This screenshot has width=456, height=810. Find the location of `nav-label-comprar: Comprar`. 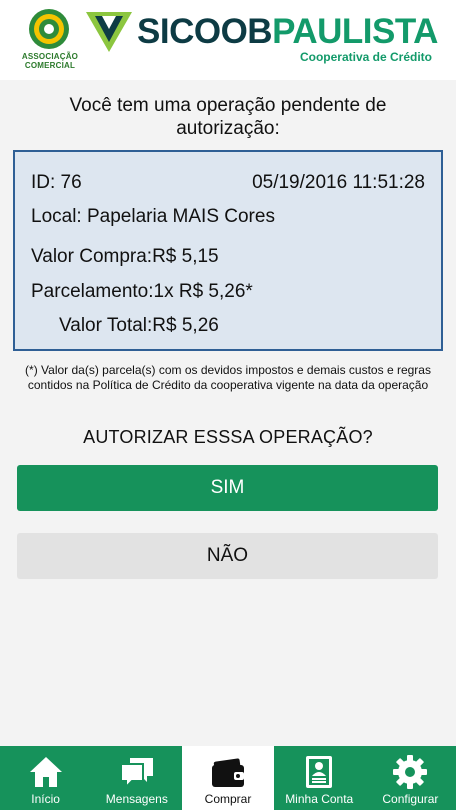

nav-label-comprar: Comprar is located at coordinates (228, 799).